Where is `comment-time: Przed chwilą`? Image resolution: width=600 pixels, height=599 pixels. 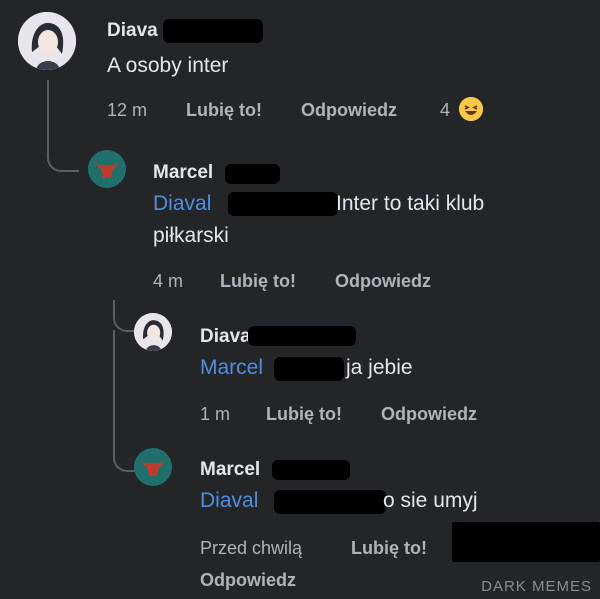
comment-time: Przed chwilą is located at coordinates (251, 548).